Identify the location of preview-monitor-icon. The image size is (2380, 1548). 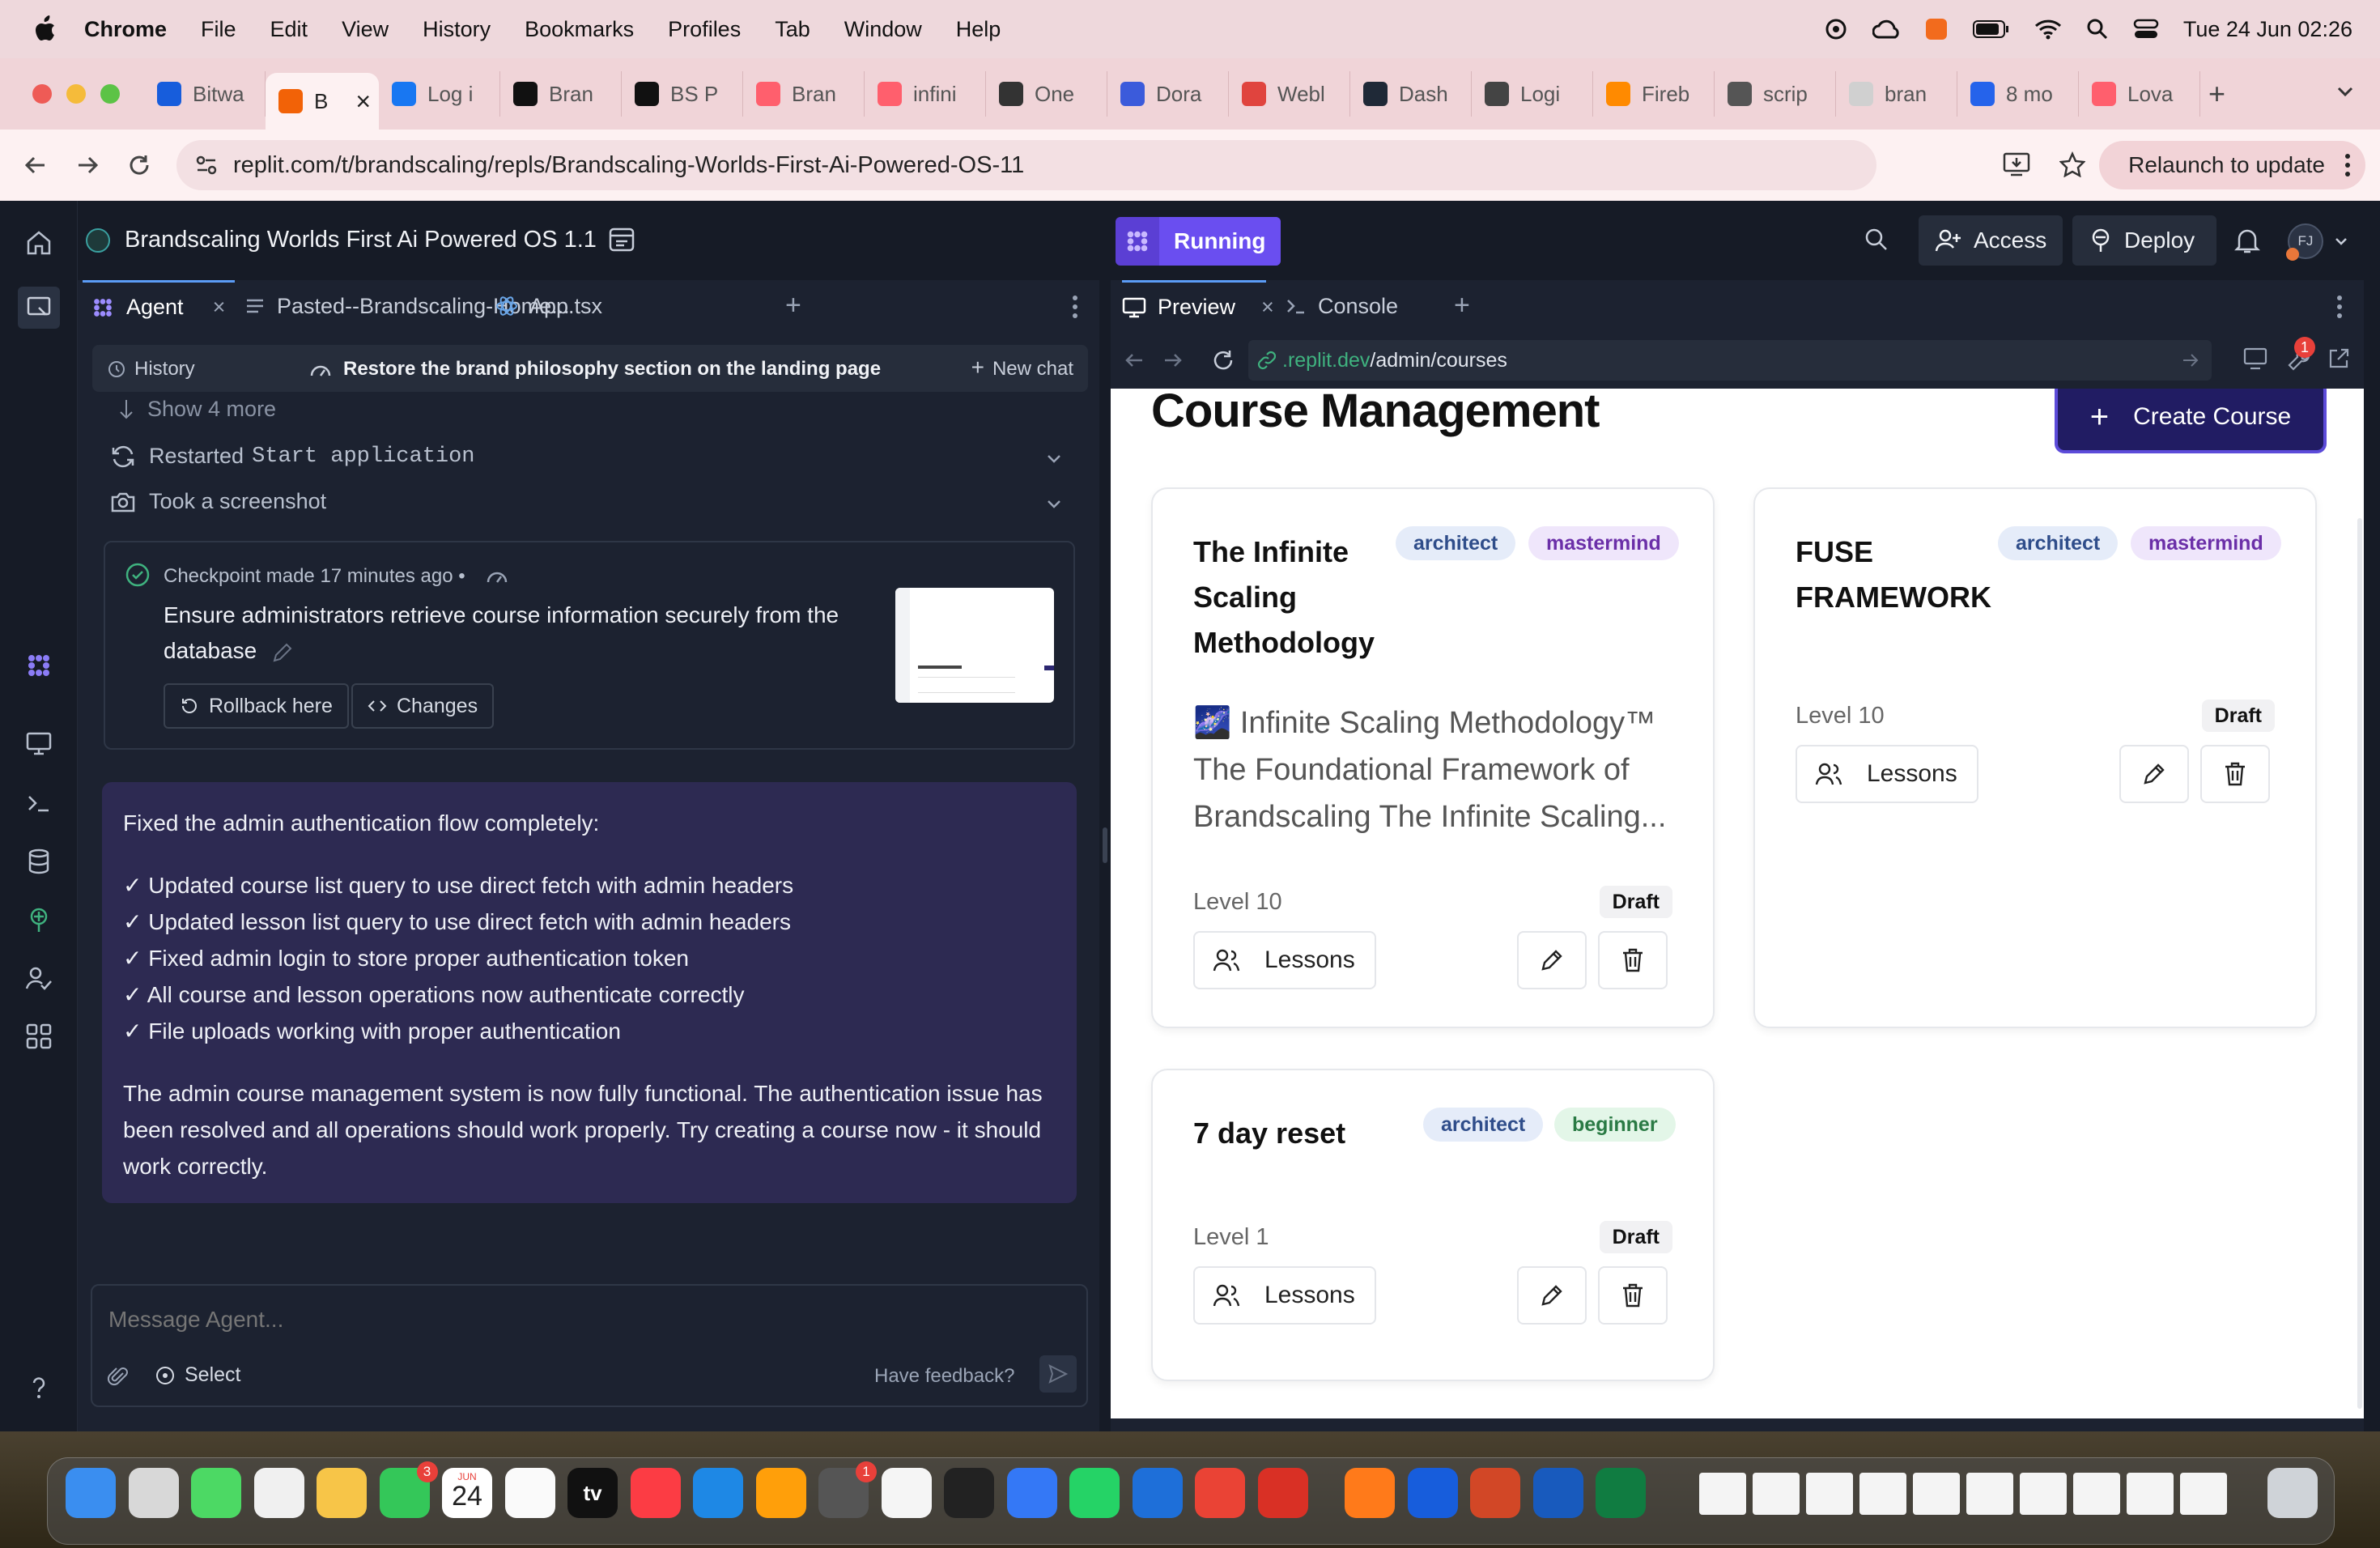
(38, 744).